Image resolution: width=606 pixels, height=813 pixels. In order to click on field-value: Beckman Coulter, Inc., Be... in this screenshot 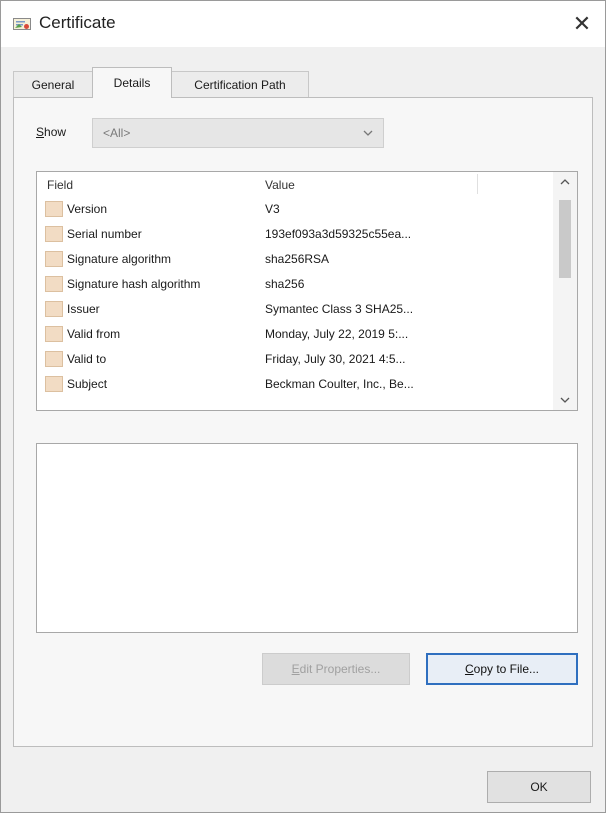, I will do `click(339, 384)`.